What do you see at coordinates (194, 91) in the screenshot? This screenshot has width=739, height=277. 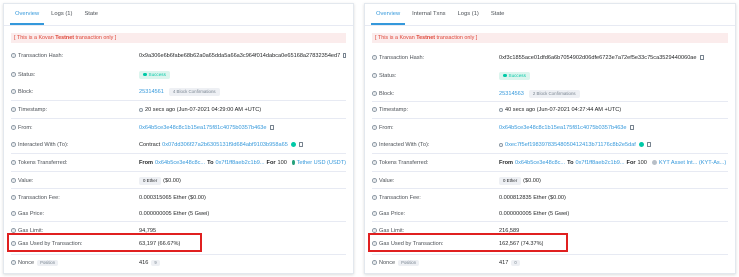 I see `block-confirmations-badge: 4 Block Confirmations` at bounding box center [194, 91].